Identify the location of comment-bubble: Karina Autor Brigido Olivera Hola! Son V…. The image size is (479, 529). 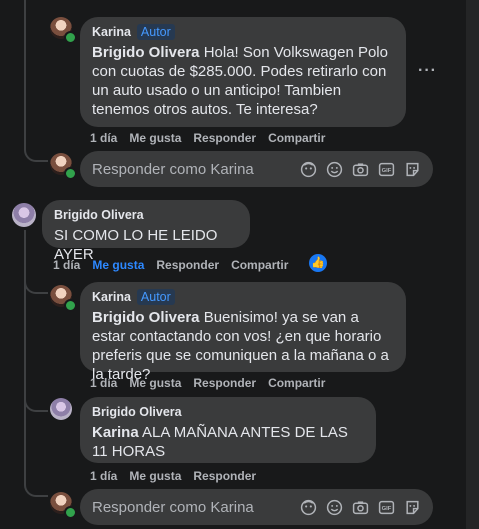
(243, 72).